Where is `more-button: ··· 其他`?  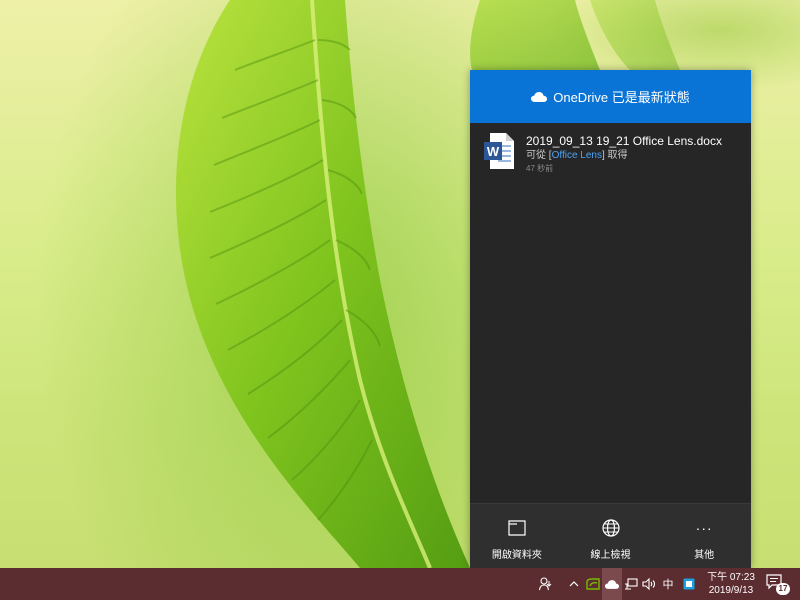
more-button: ··· 其他 is located at coordinates (704, 536).